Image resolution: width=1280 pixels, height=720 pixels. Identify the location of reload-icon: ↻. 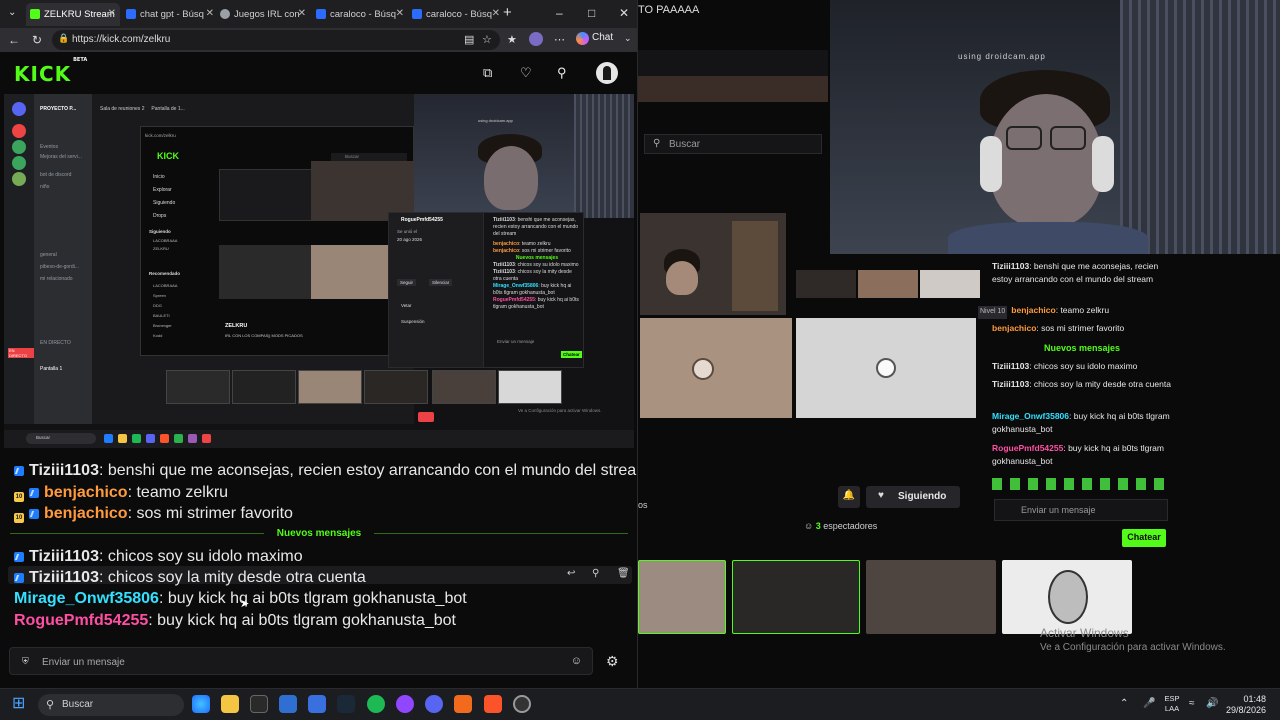
(37, 40).